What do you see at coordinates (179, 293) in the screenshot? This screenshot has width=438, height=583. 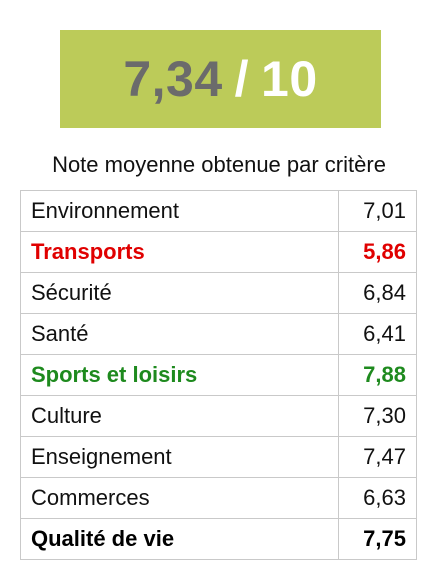 I see `criteria-label: Sécurité` at bounding box center [179, 293].